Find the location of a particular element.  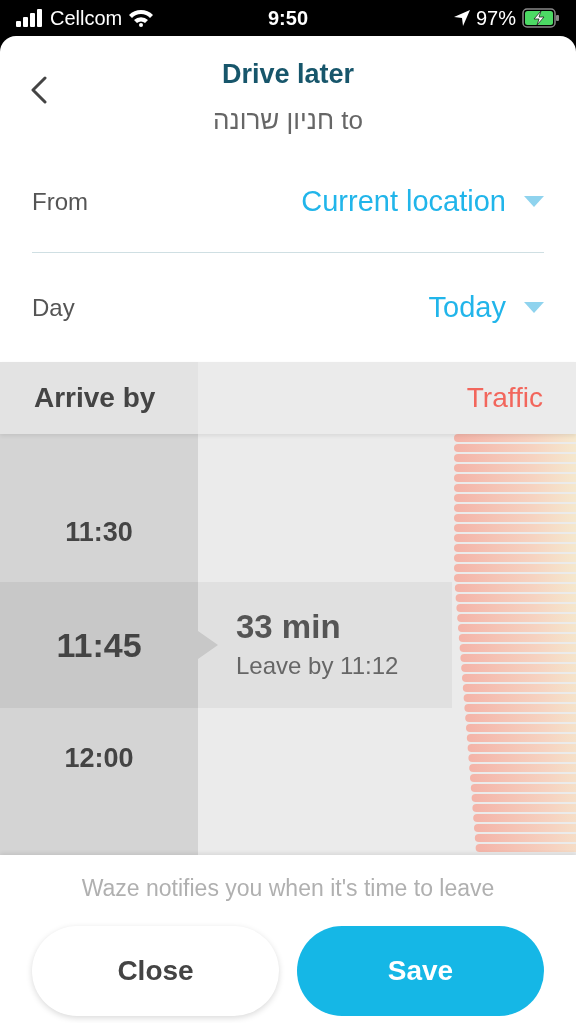

arrival-time: 11:45 is located at coordinates (99, 645).